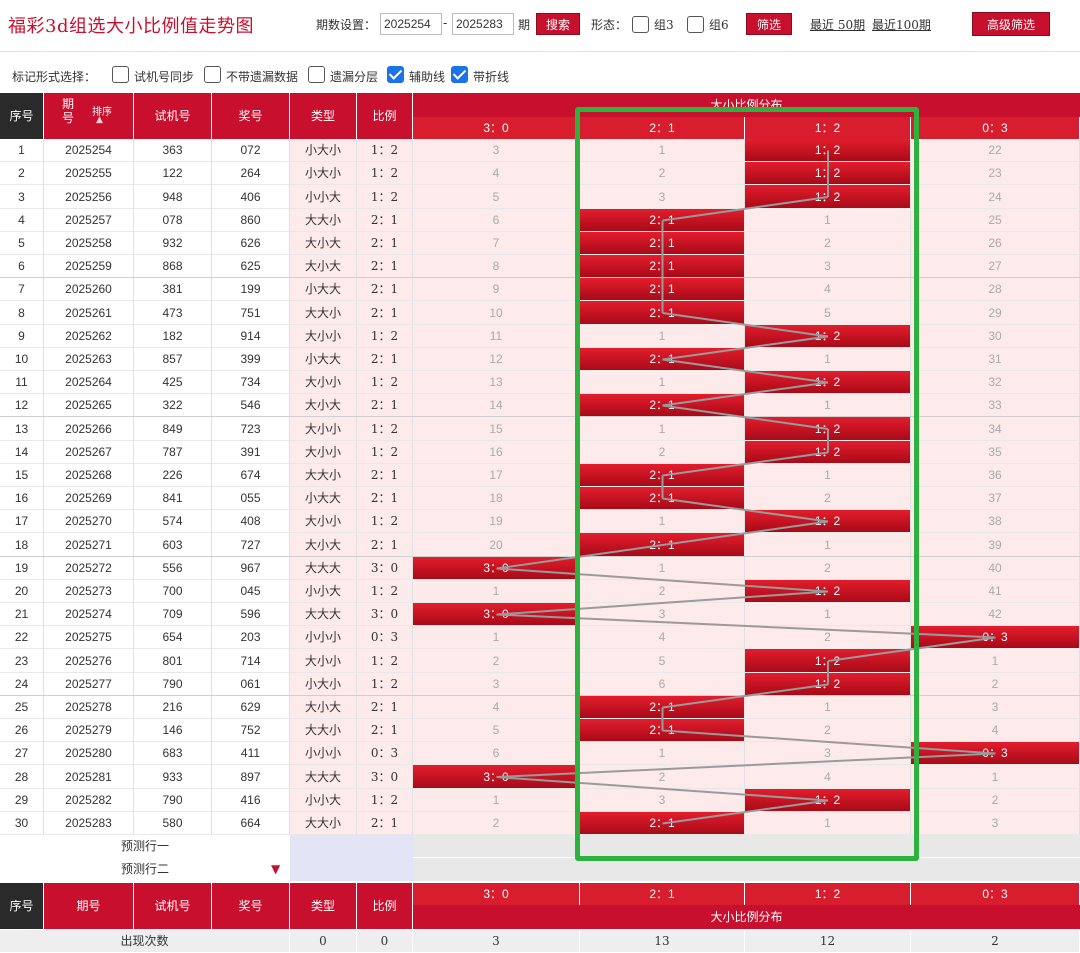 The height and width of the screenshot is (953, 1080). I want to click on mark-option-label: 试机号同步, so click(164, 77).